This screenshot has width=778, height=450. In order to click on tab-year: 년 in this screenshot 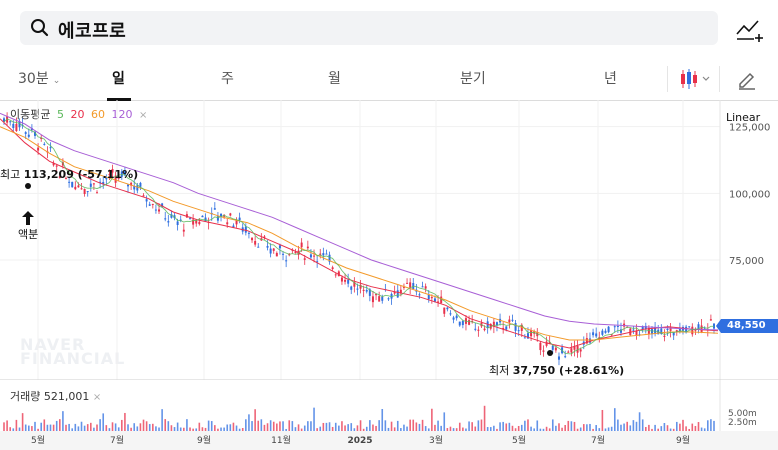, I will do `click(610, 78)`.